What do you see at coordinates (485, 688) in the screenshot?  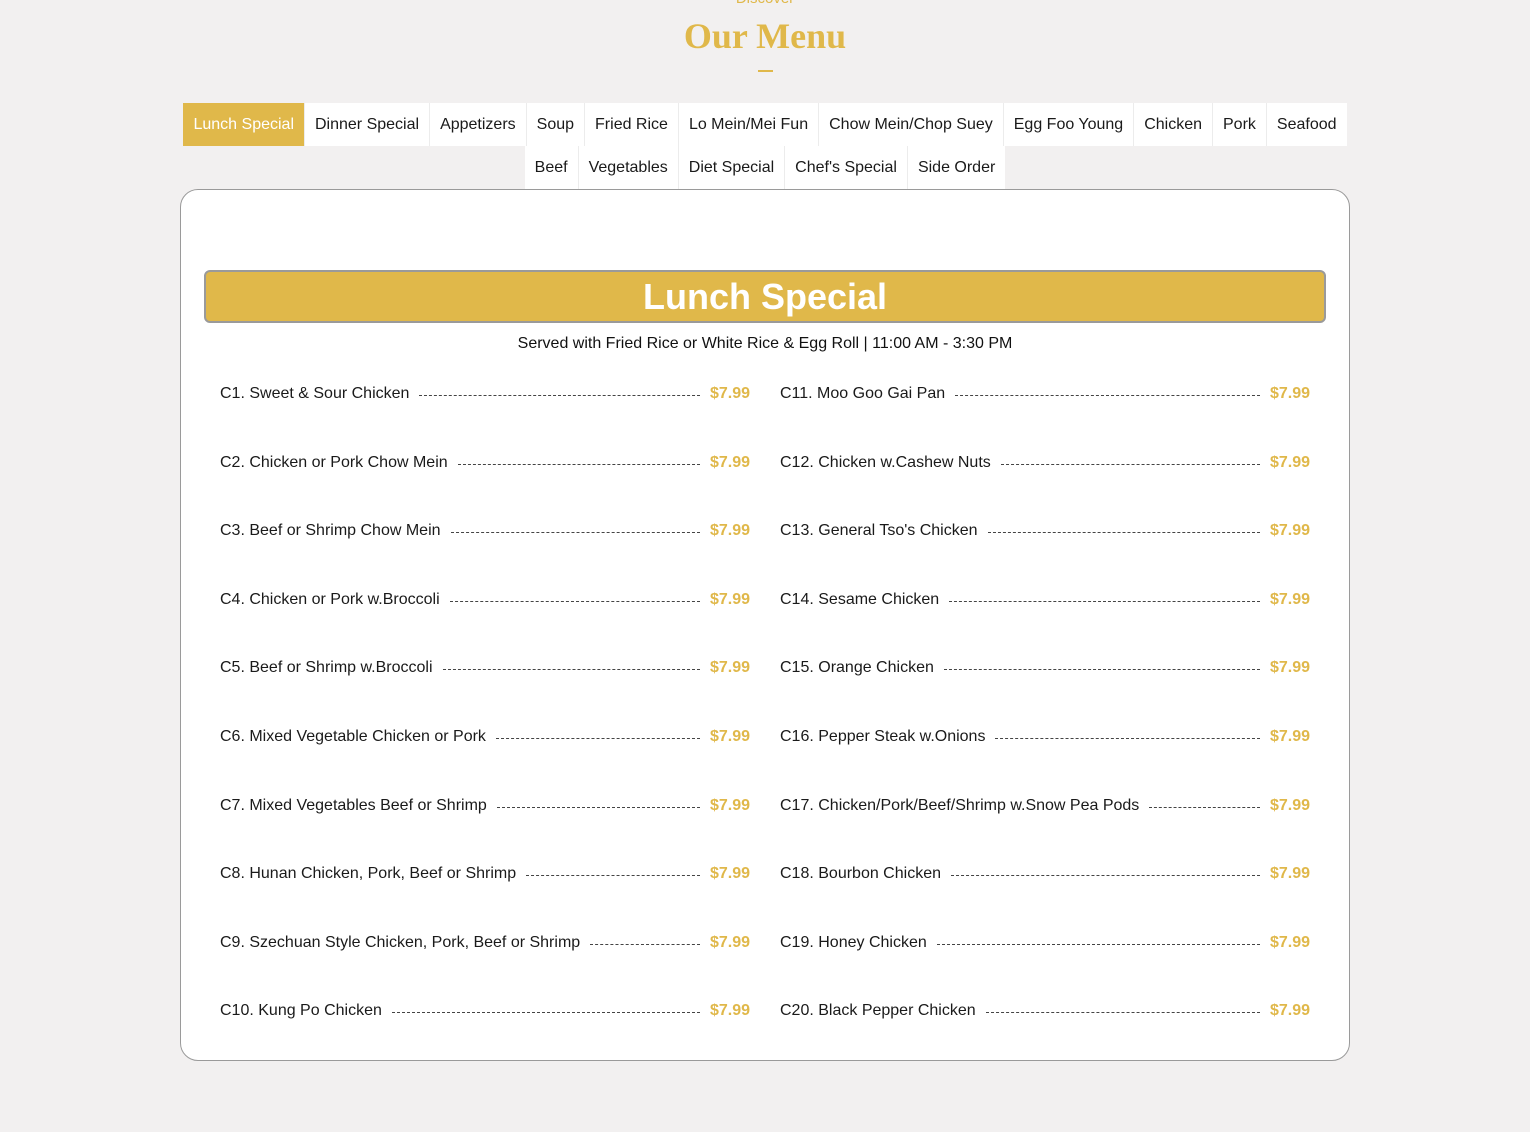 I see `menu-item: C5. Beef or Shrimp w.Broccoli $7.99` at bounding box center [485, 688].